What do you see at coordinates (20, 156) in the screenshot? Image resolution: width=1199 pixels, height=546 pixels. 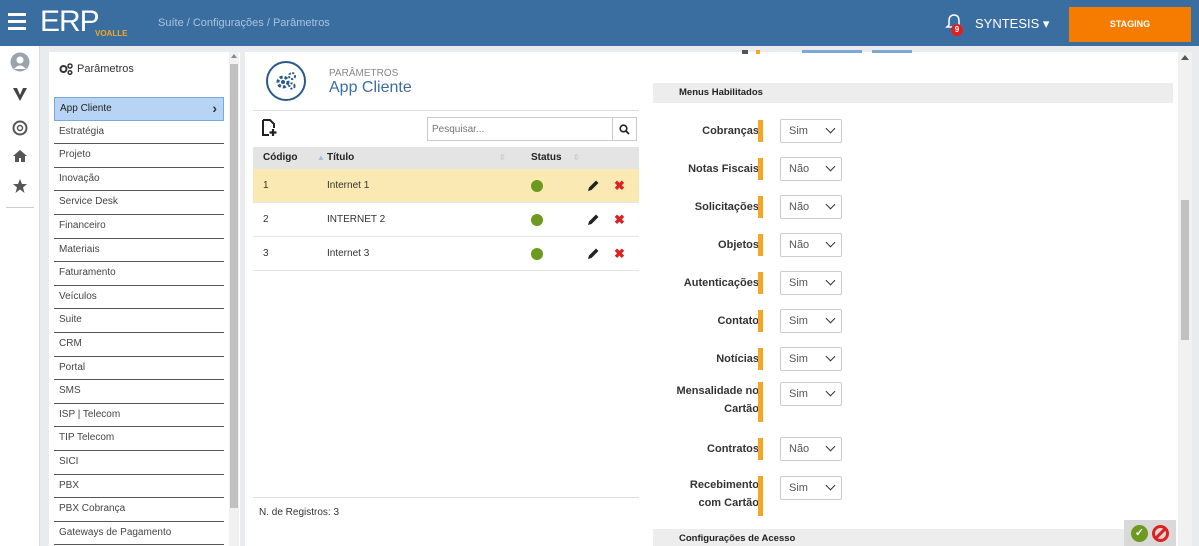 I see `home-icon` at bounding box center [20, 156].